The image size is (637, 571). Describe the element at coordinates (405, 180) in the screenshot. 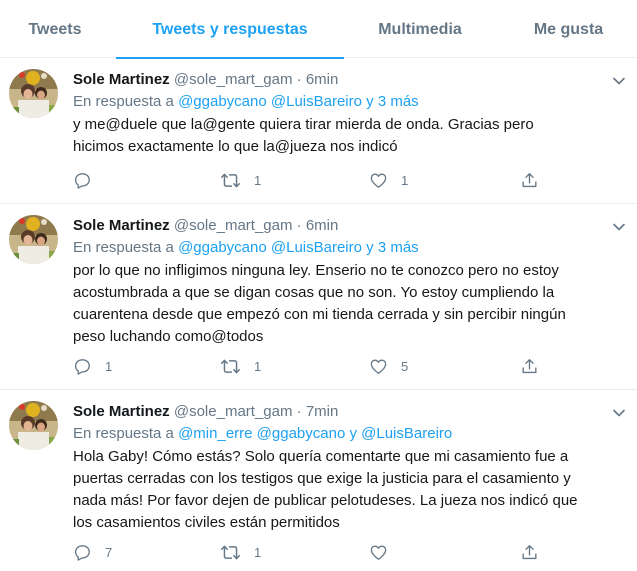

I see `like-count: 1` at that location.